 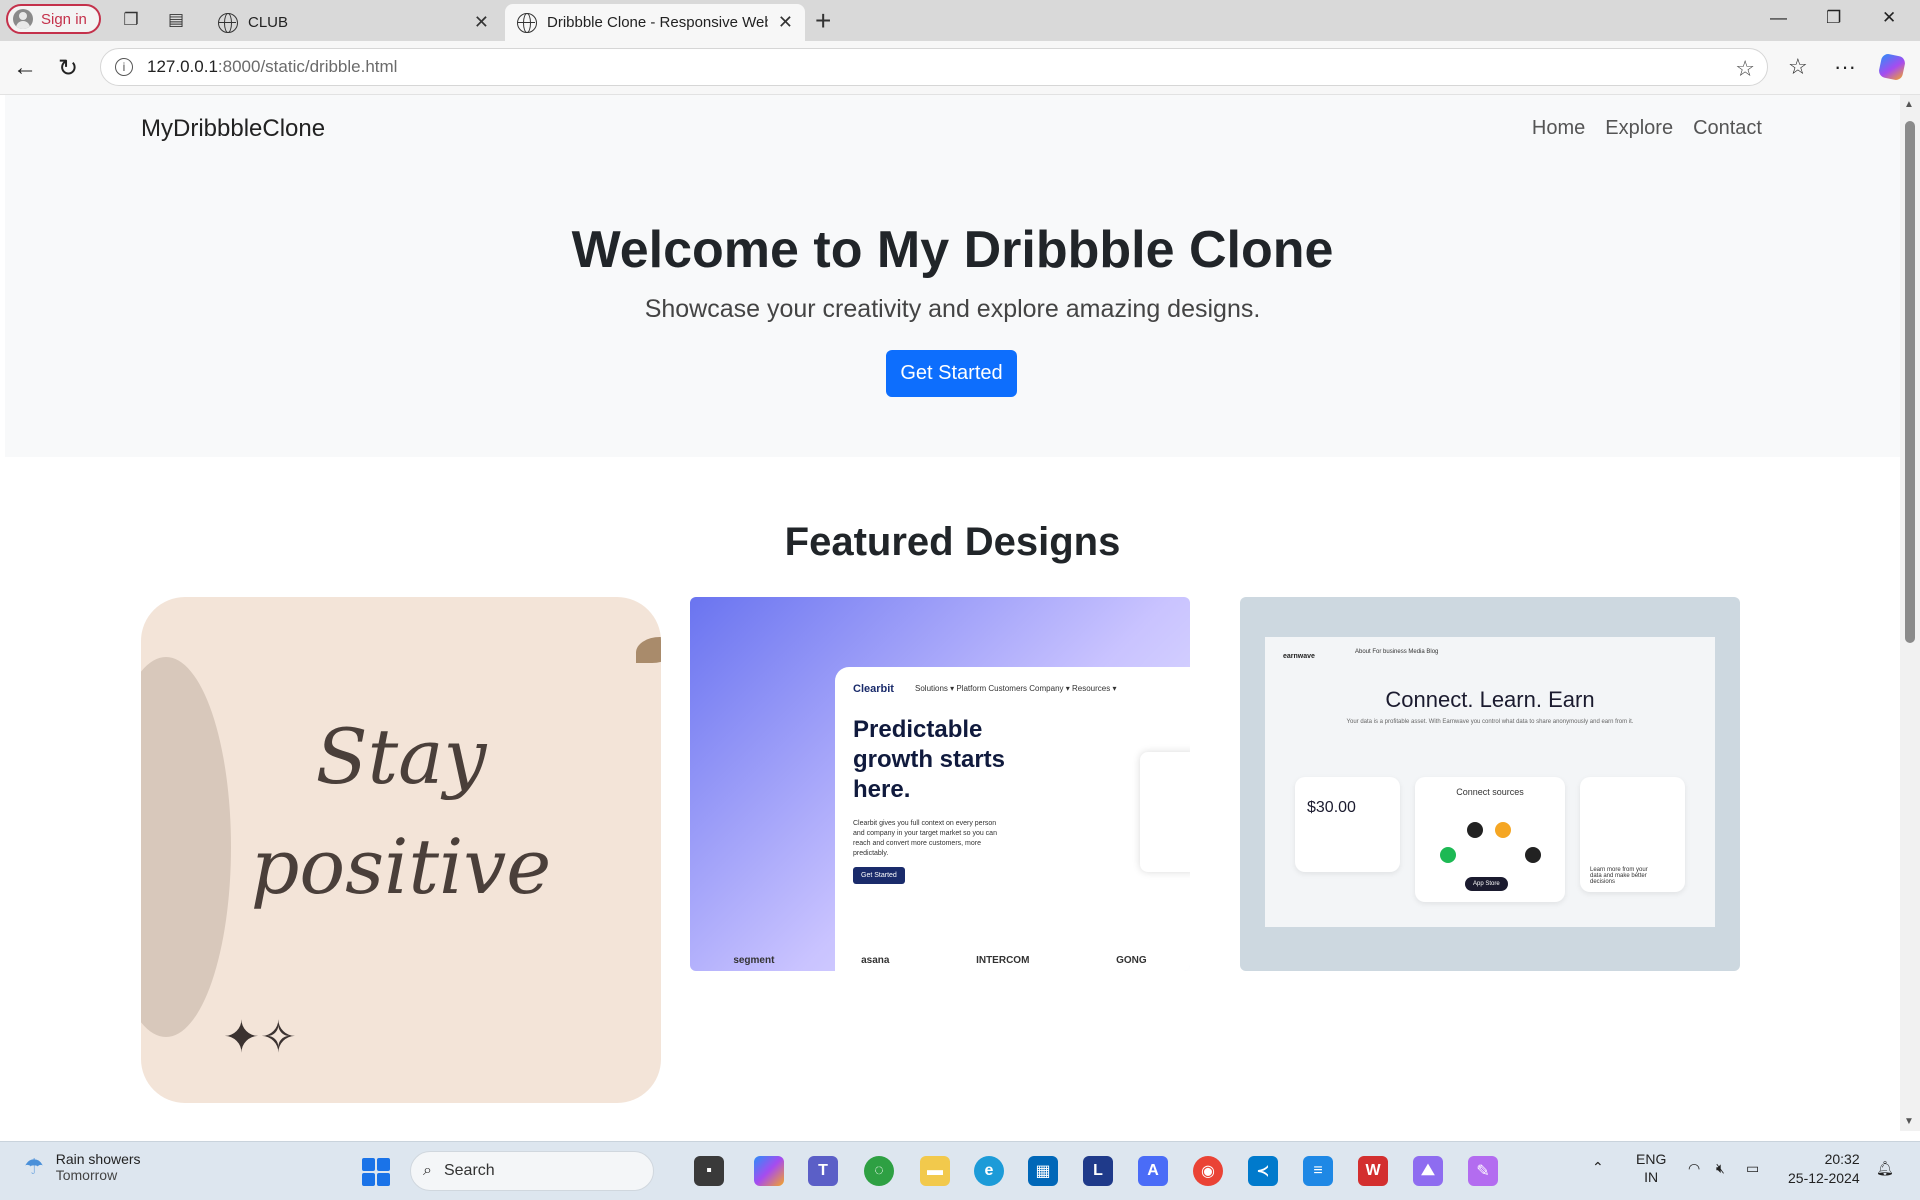 What do you see at coordinates (879, 1171) in the screenshot?
I see `sync-app-icon: ◌` at bounding box center [879, 1171].